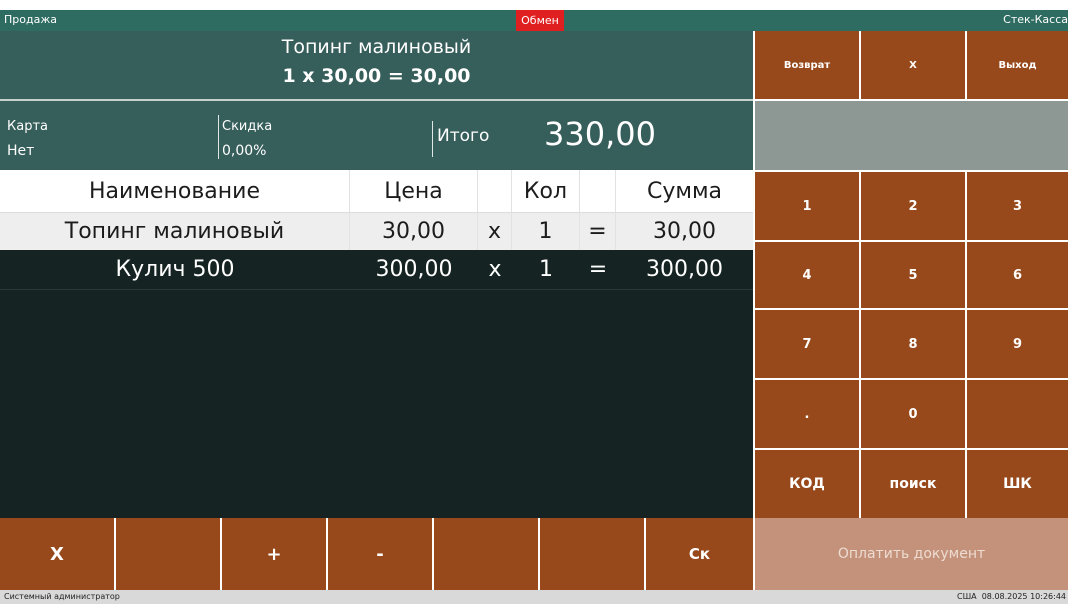  I want to click on status-right: США 08.08.2025 10:26:44, so click(1011, 596).